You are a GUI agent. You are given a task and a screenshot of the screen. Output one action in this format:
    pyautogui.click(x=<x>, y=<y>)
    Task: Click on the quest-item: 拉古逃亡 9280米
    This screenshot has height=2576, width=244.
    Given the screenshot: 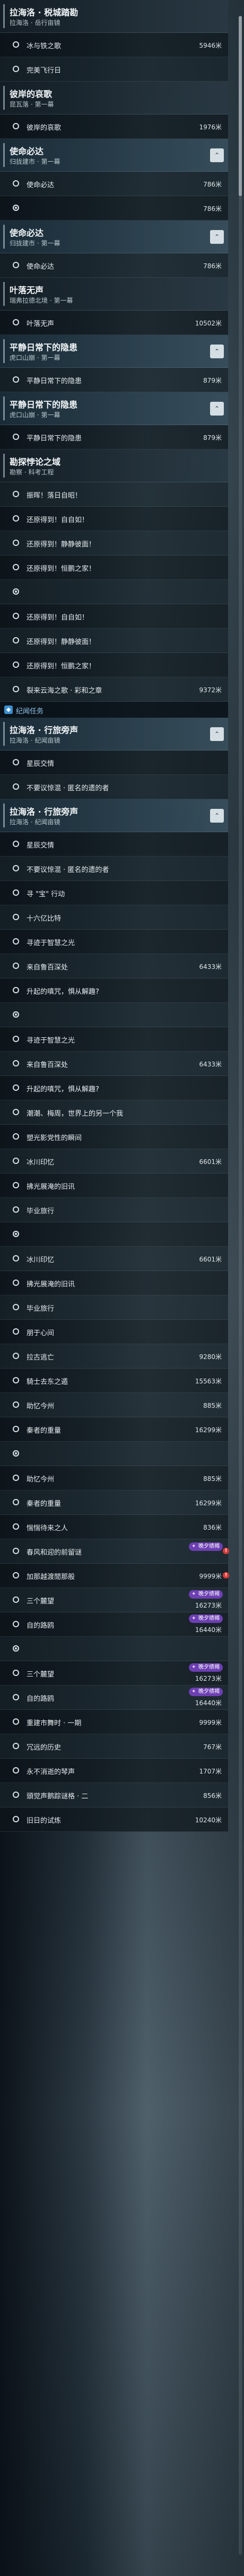 What is the action you would take?
    pyautogui.click(x=114, y=1356)
    